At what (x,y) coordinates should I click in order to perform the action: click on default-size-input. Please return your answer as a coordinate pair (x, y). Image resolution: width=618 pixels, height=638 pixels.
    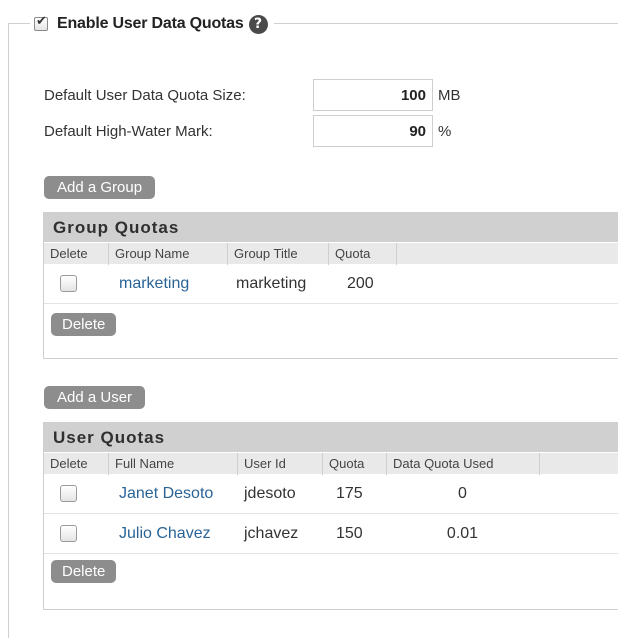
    Looking at the image, I should click on (373, 95).